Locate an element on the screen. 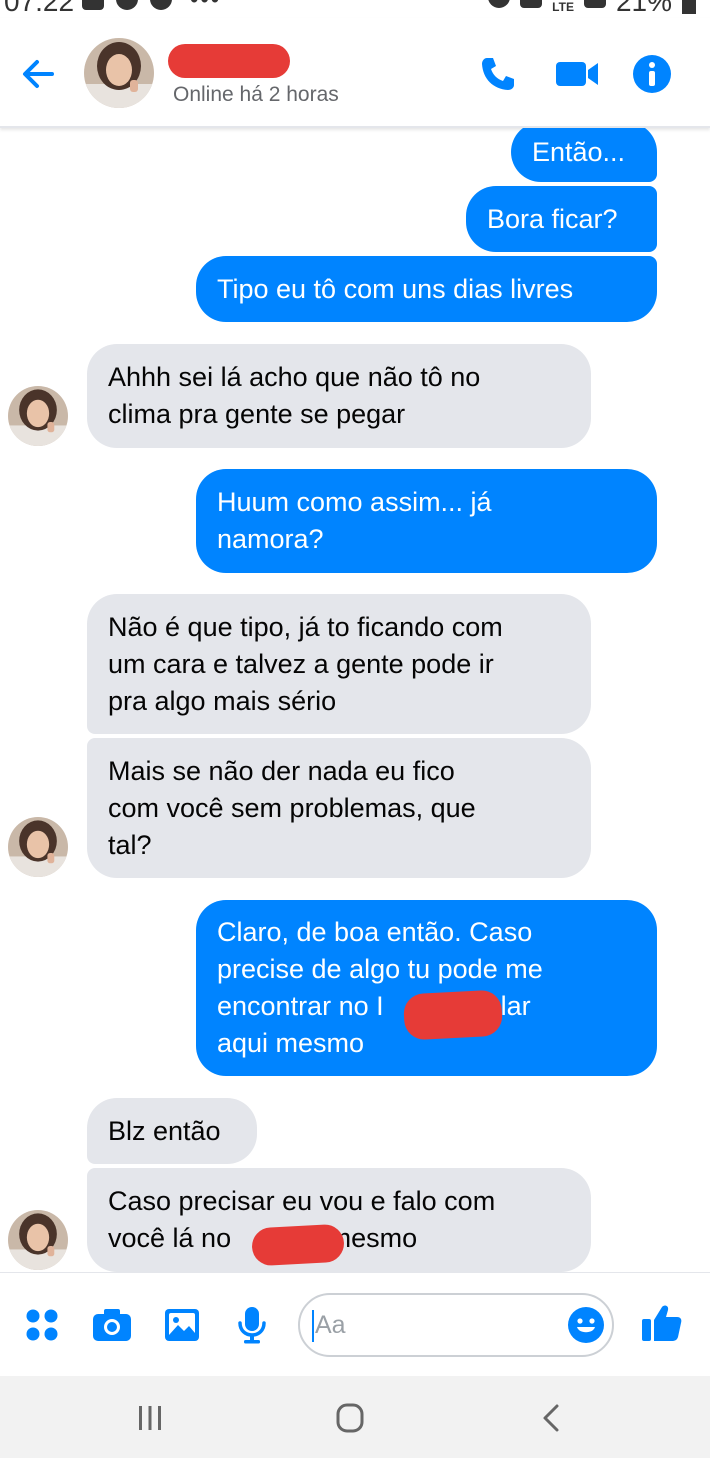 This screenshot has height=1458, width=710. shield-notification-icon is located at coordinates (127, 5).